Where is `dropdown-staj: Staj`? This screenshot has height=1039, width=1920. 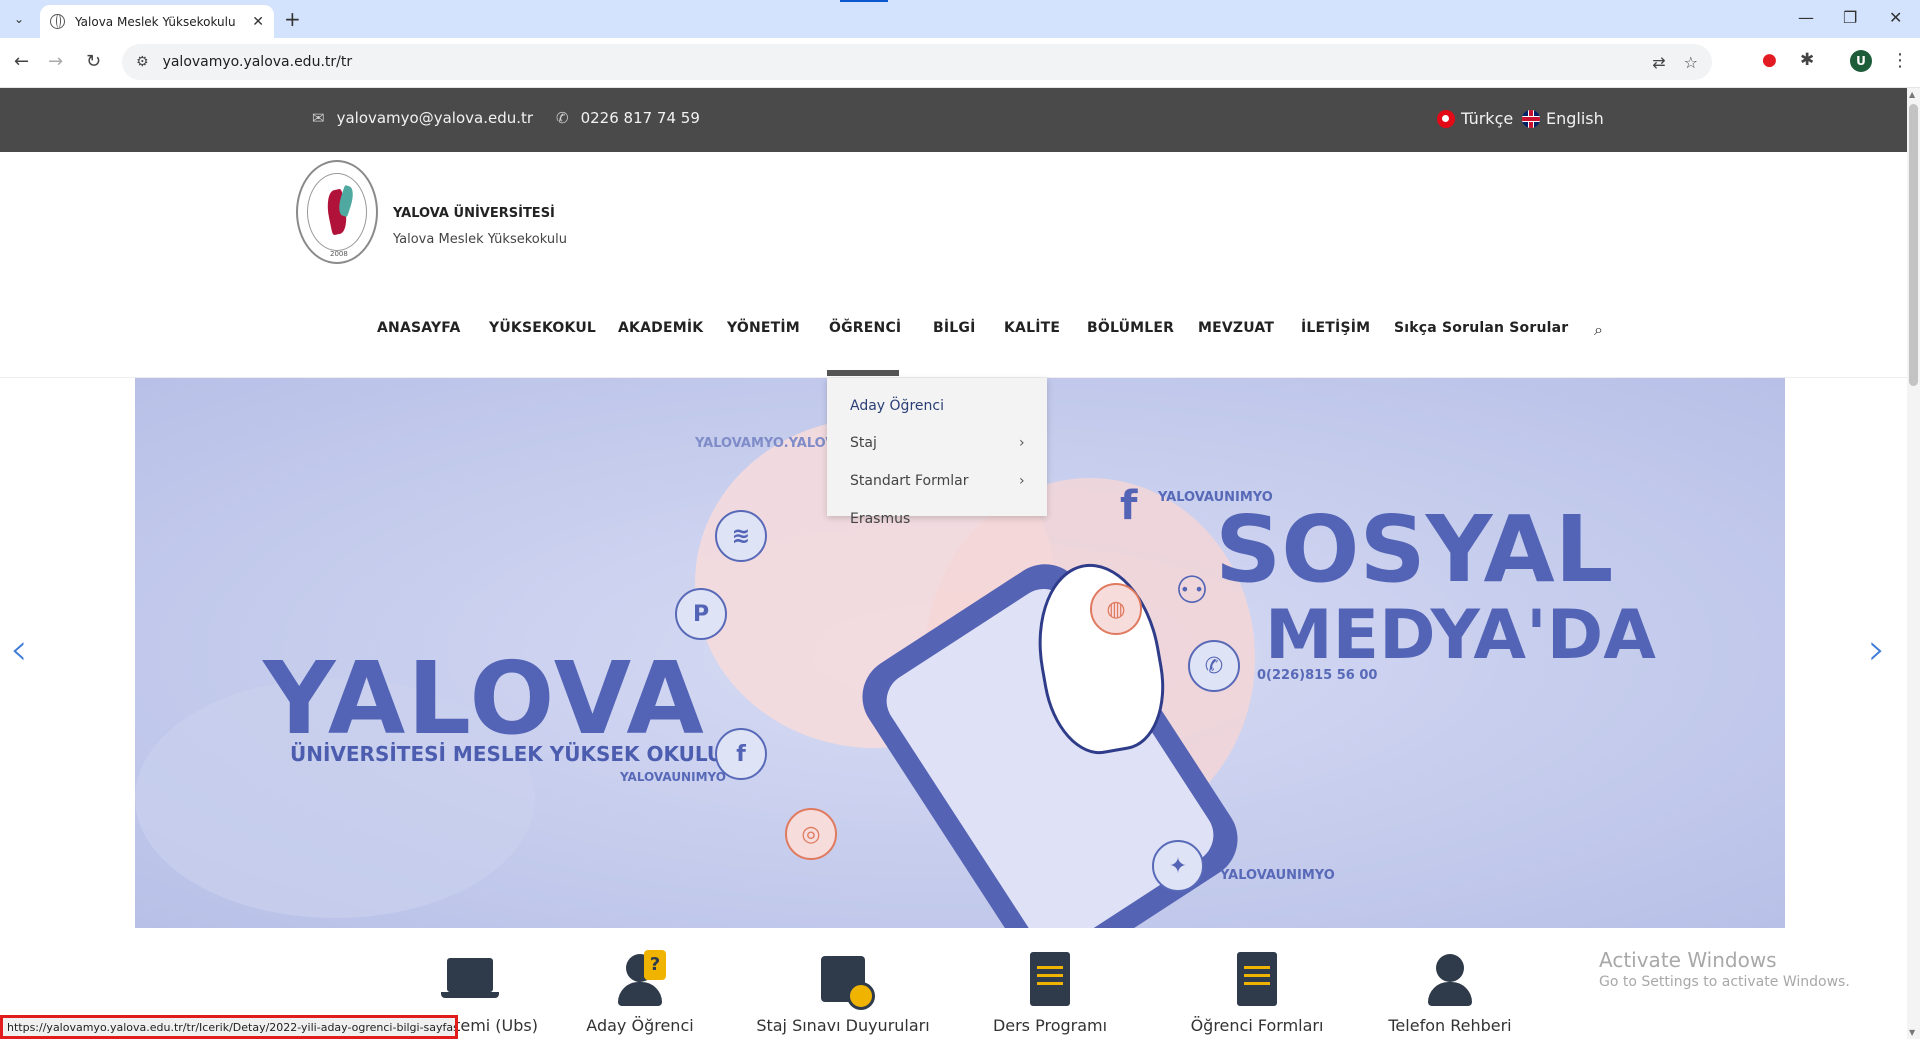
dropdown-staj: Staj is located at coordinates (863, 443).